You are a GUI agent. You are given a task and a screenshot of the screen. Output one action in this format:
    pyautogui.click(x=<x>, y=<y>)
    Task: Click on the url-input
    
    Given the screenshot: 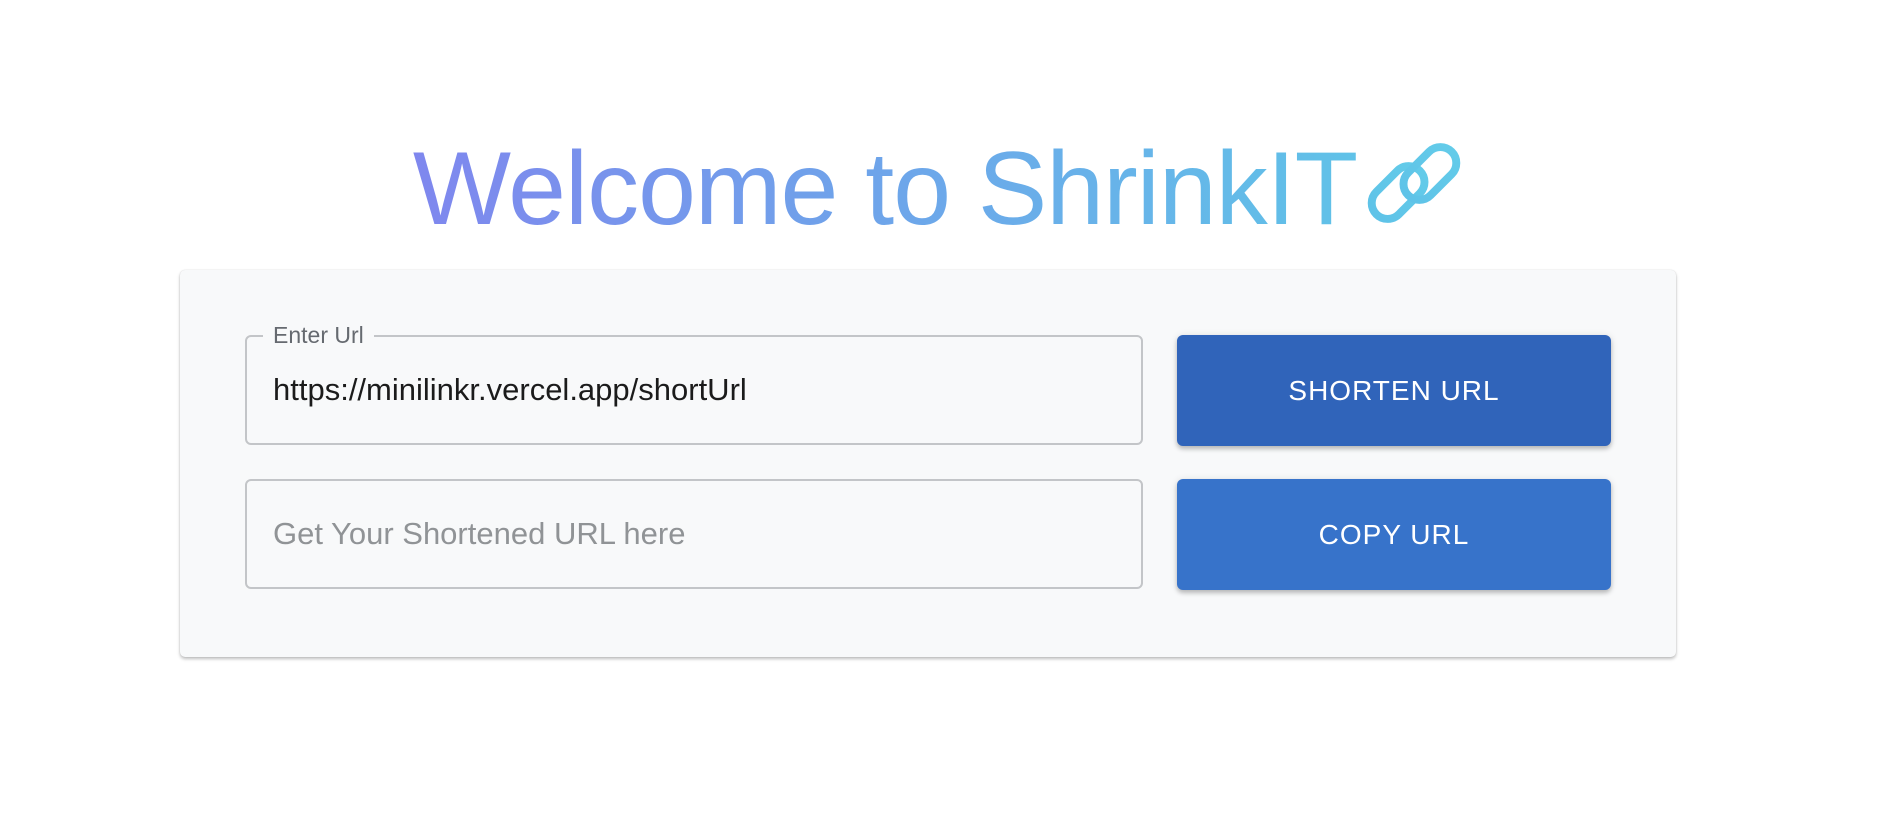 What is the action you would take?
    pyautogui.click(x=697, y=390)
    